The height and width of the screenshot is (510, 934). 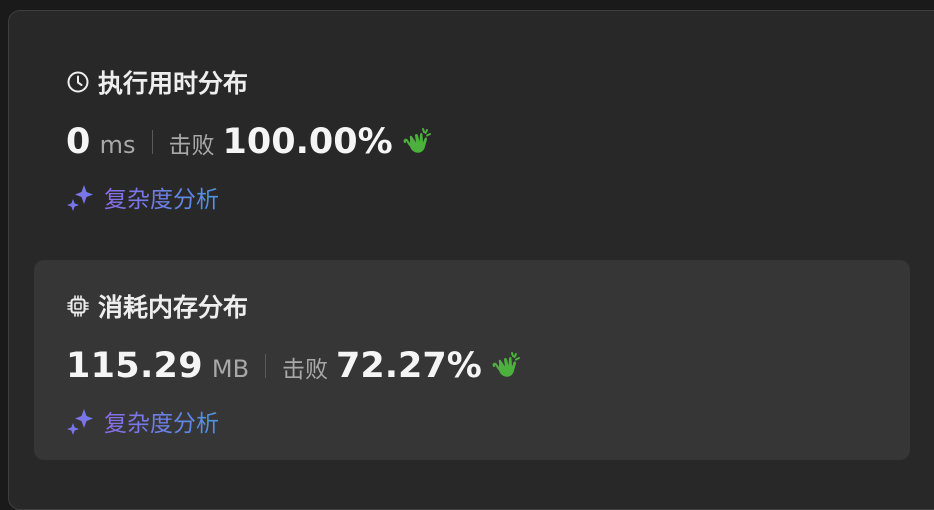 I want to click on runtime-analysis-label: 复杂度分析, so click(x=161, y=197).